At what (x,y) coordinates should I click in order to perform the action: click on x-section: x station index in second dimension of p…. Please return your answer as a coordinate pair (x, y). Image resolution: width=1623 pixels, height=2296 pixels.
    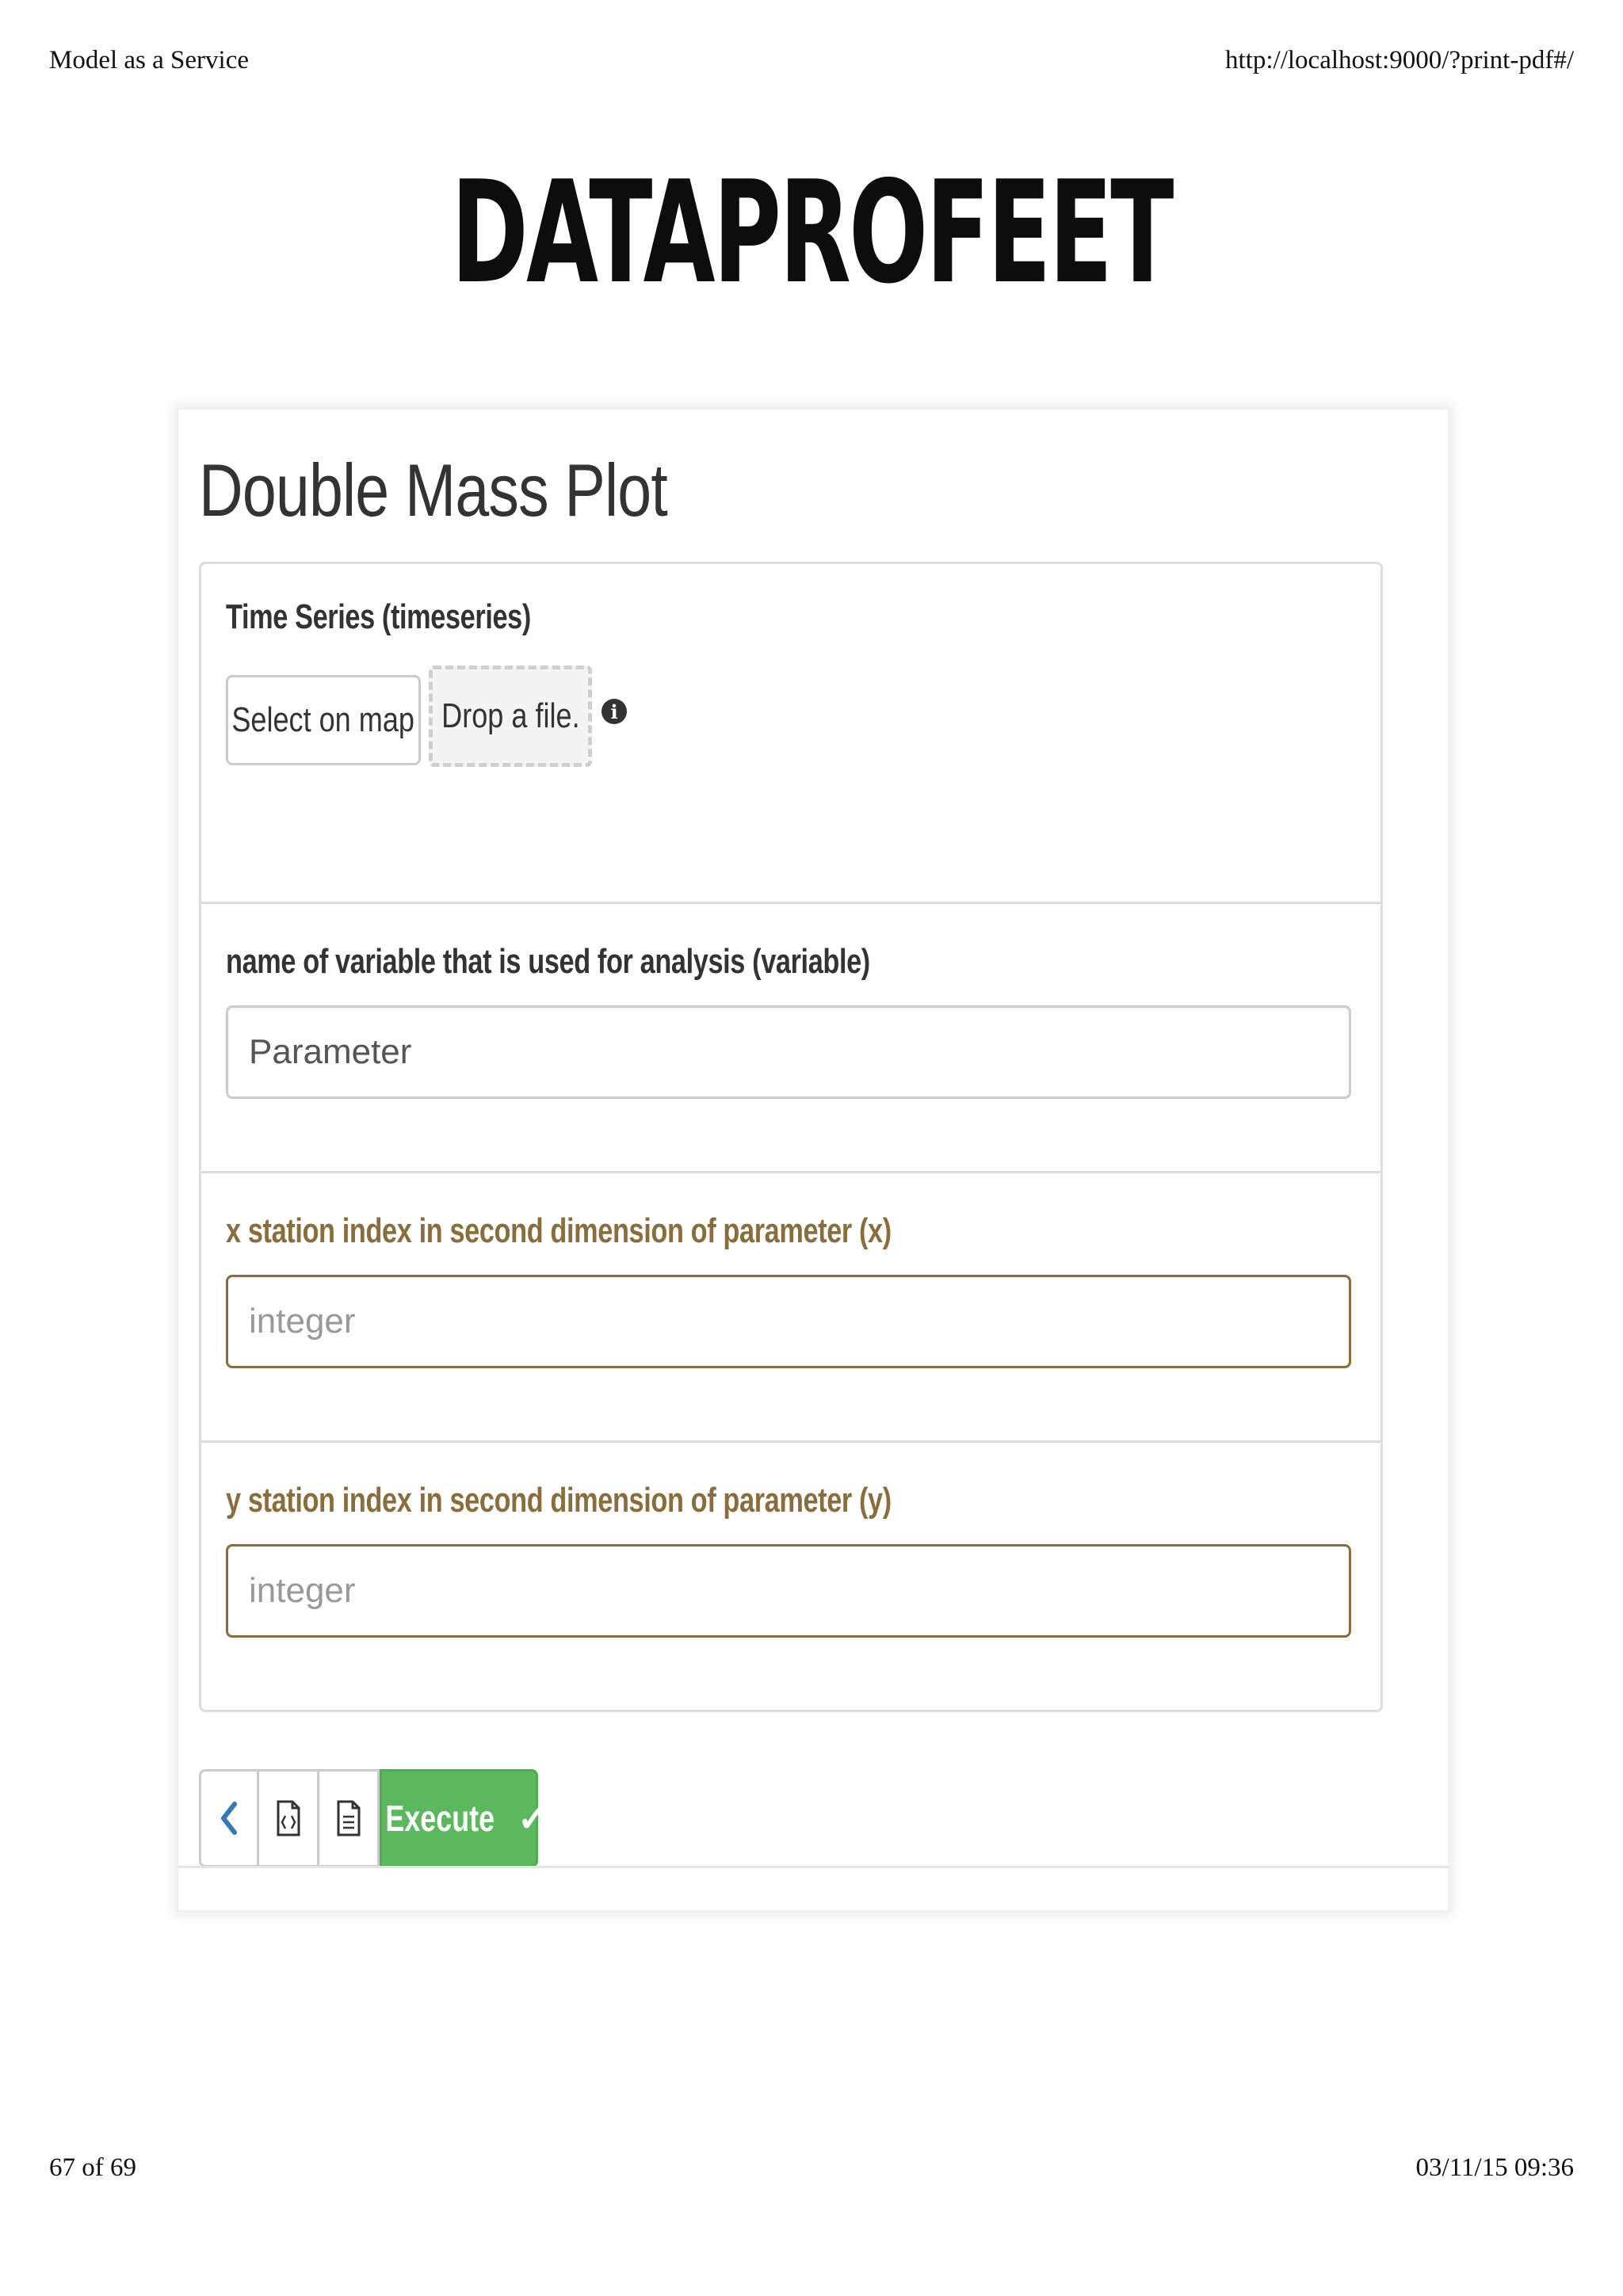
    Looking at the image, I should click on (791, 1307).